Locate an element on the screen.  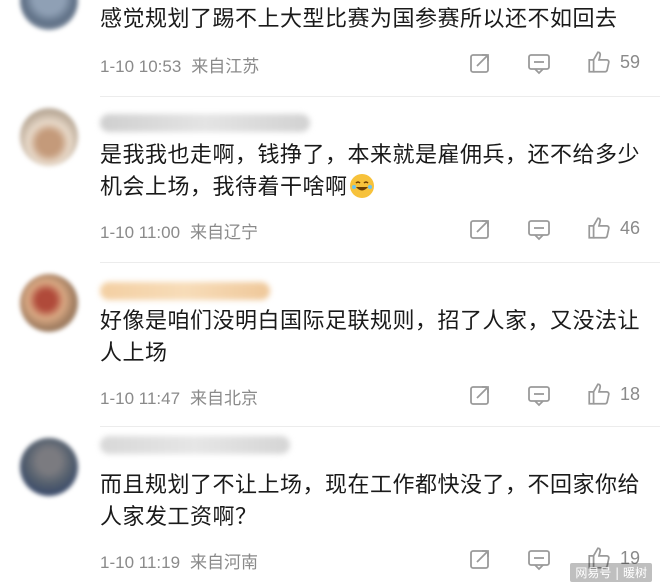
comment-meta: 1-10 11:00 来自辽宁 is located at coordinates (184, 230).